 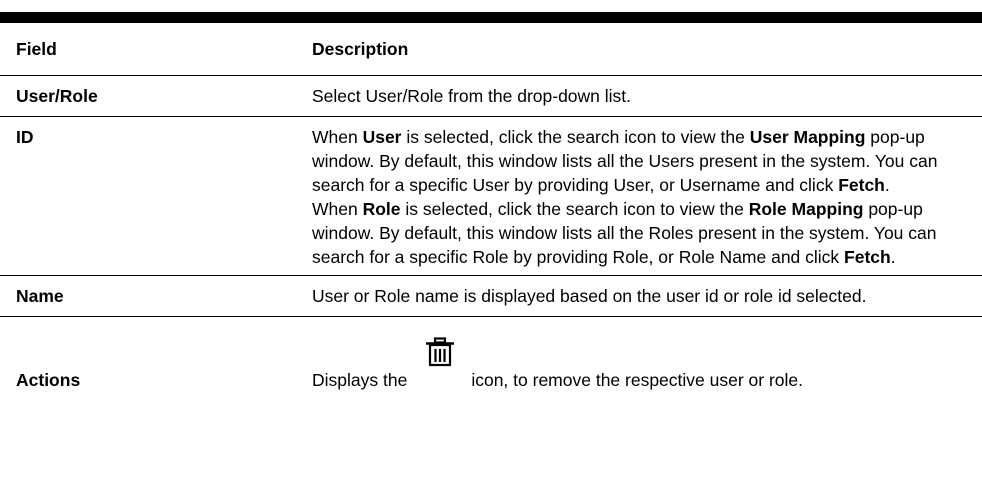 I want to click on bold-term-role: Role, so click(x=381, y=208).